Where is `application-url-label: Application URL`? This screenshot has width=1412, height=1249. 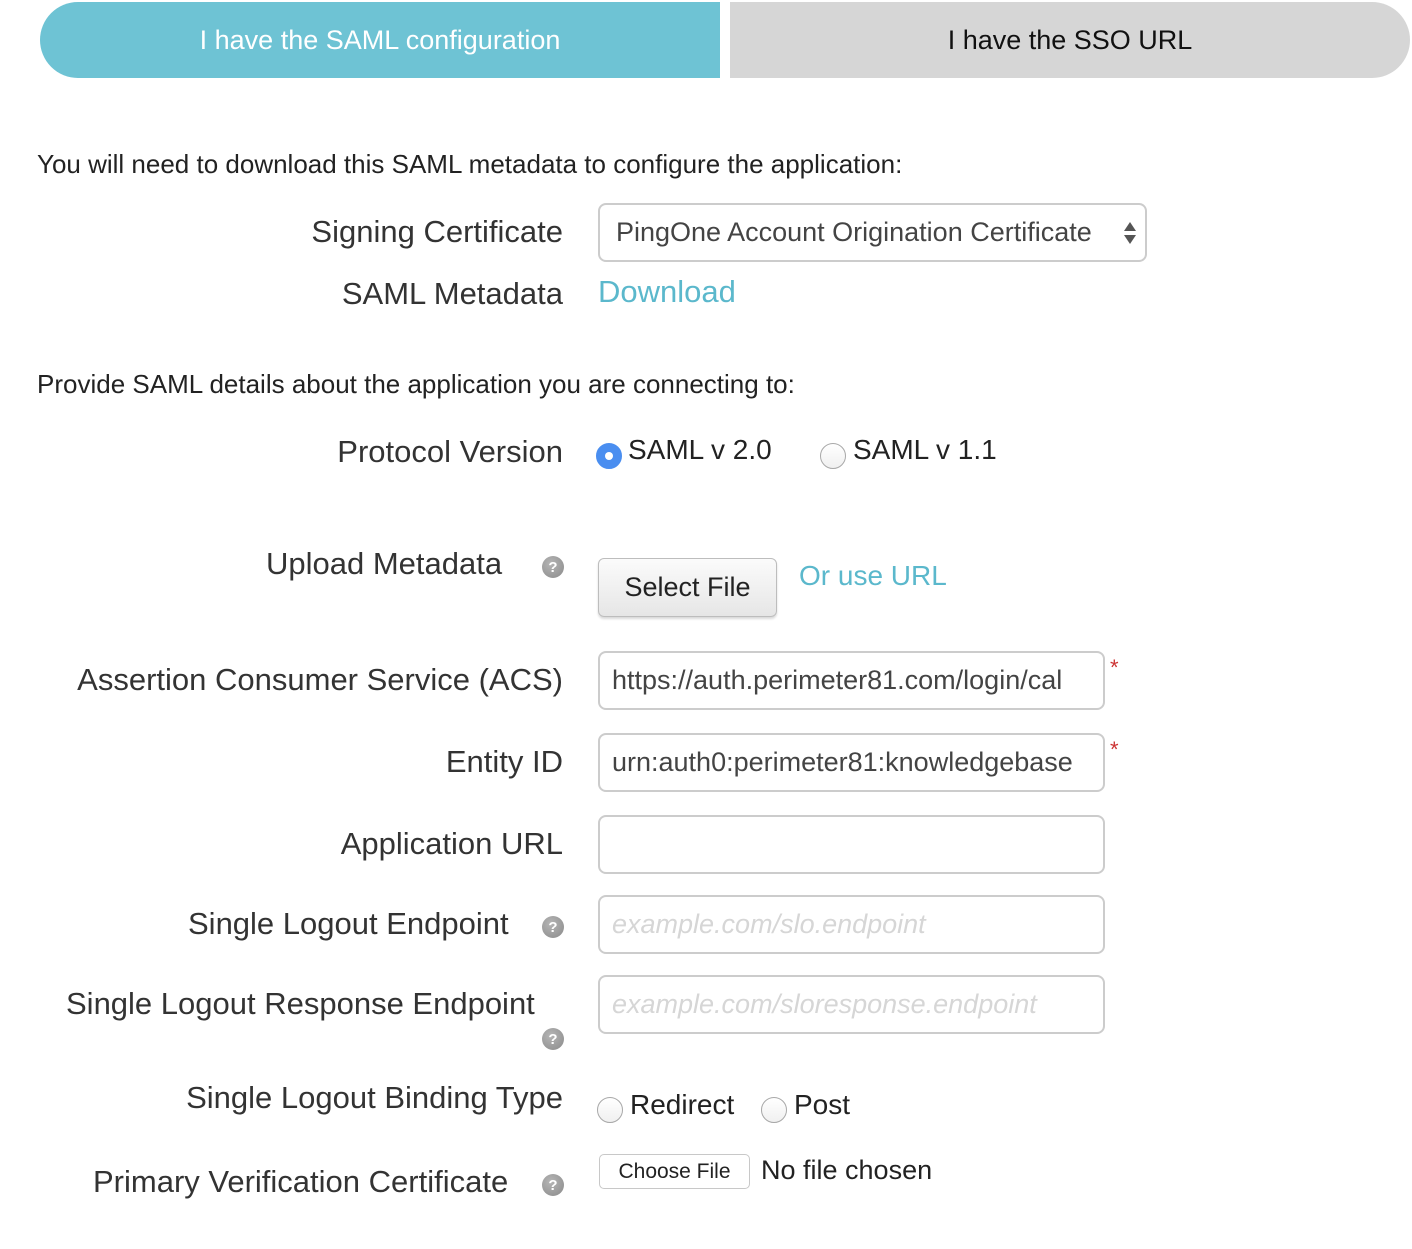 application-url-label: Application URL is located at coordinates (451, 843).